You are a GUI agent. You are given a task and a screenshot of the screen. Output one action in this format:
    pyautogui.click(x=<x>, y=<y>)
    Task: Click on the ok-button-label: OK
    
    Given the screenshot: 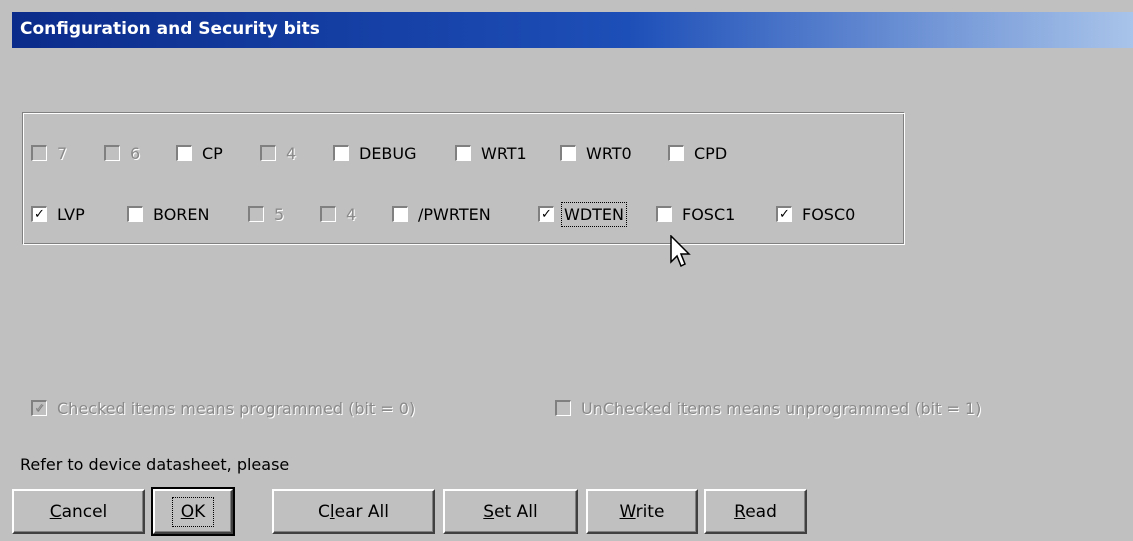 What is the action you would take?
    pyautogui.click(x=193, y=511)
    